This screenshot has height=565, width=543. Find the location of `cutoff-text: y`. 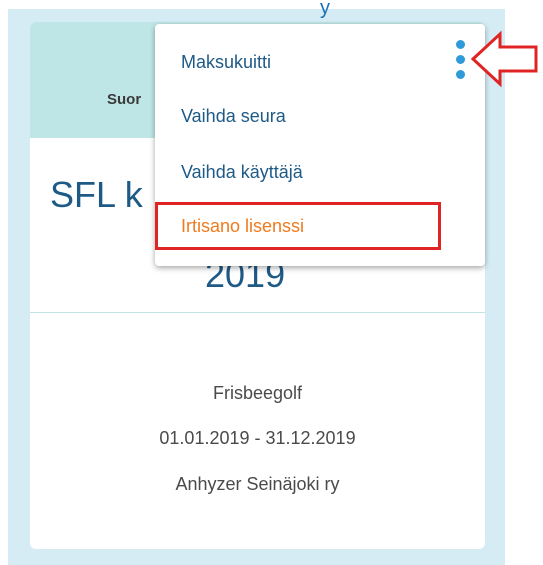

cutoff-text: y is located at coordinates (325, 9).